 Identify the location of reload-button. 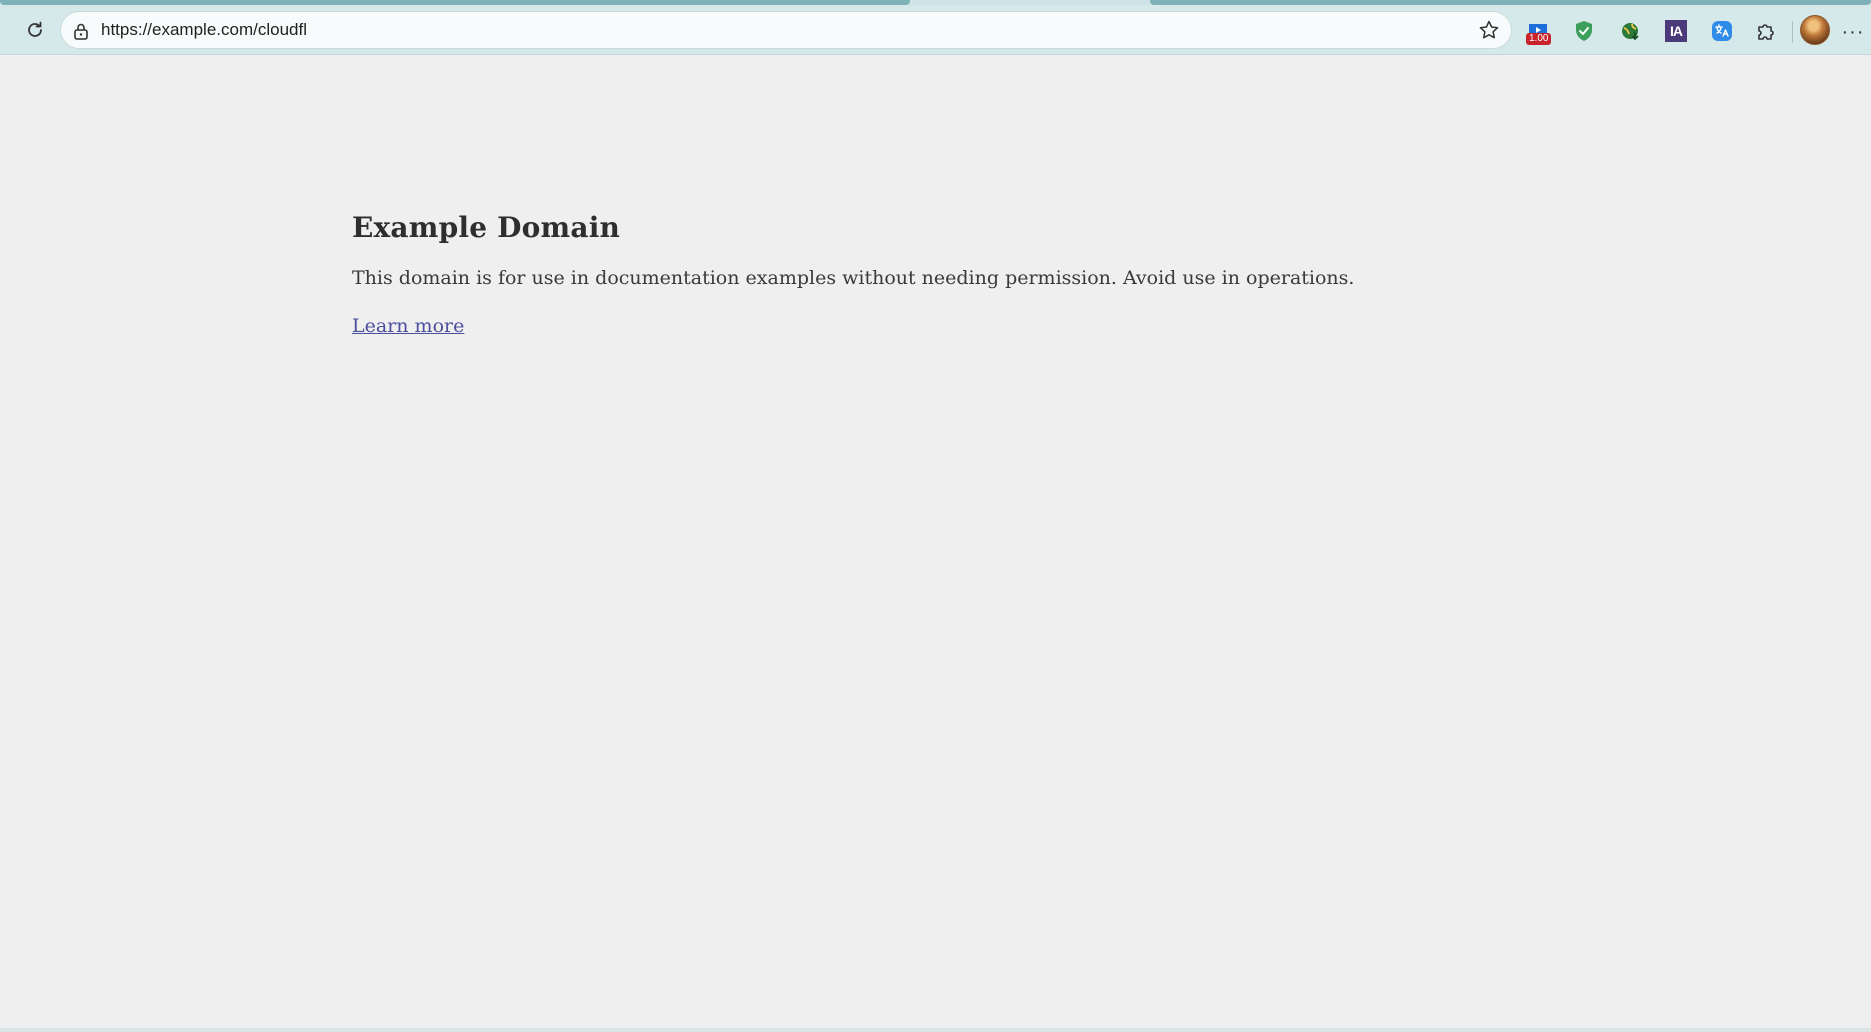
(35, 30).